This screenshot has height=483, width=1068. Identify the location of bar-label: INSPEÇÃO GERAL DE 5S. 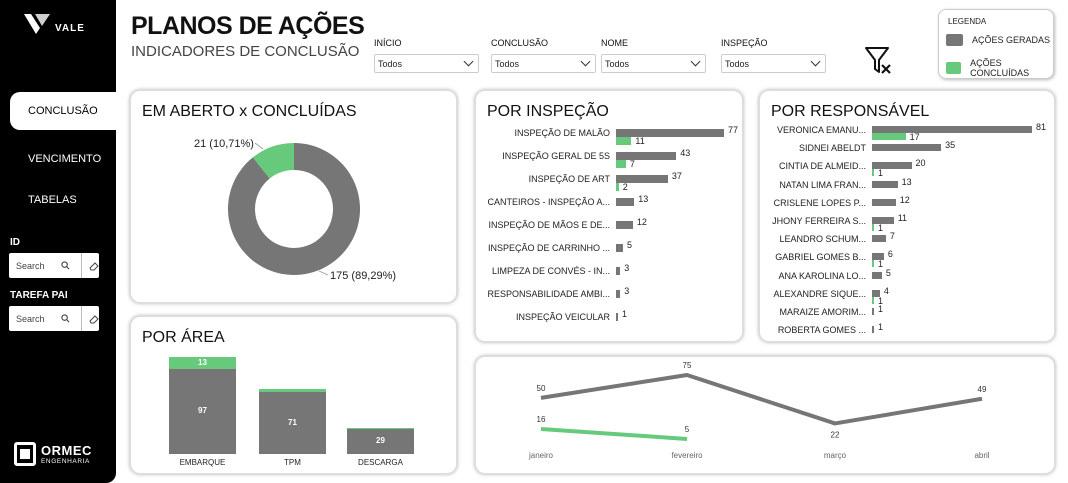
(556, 156).